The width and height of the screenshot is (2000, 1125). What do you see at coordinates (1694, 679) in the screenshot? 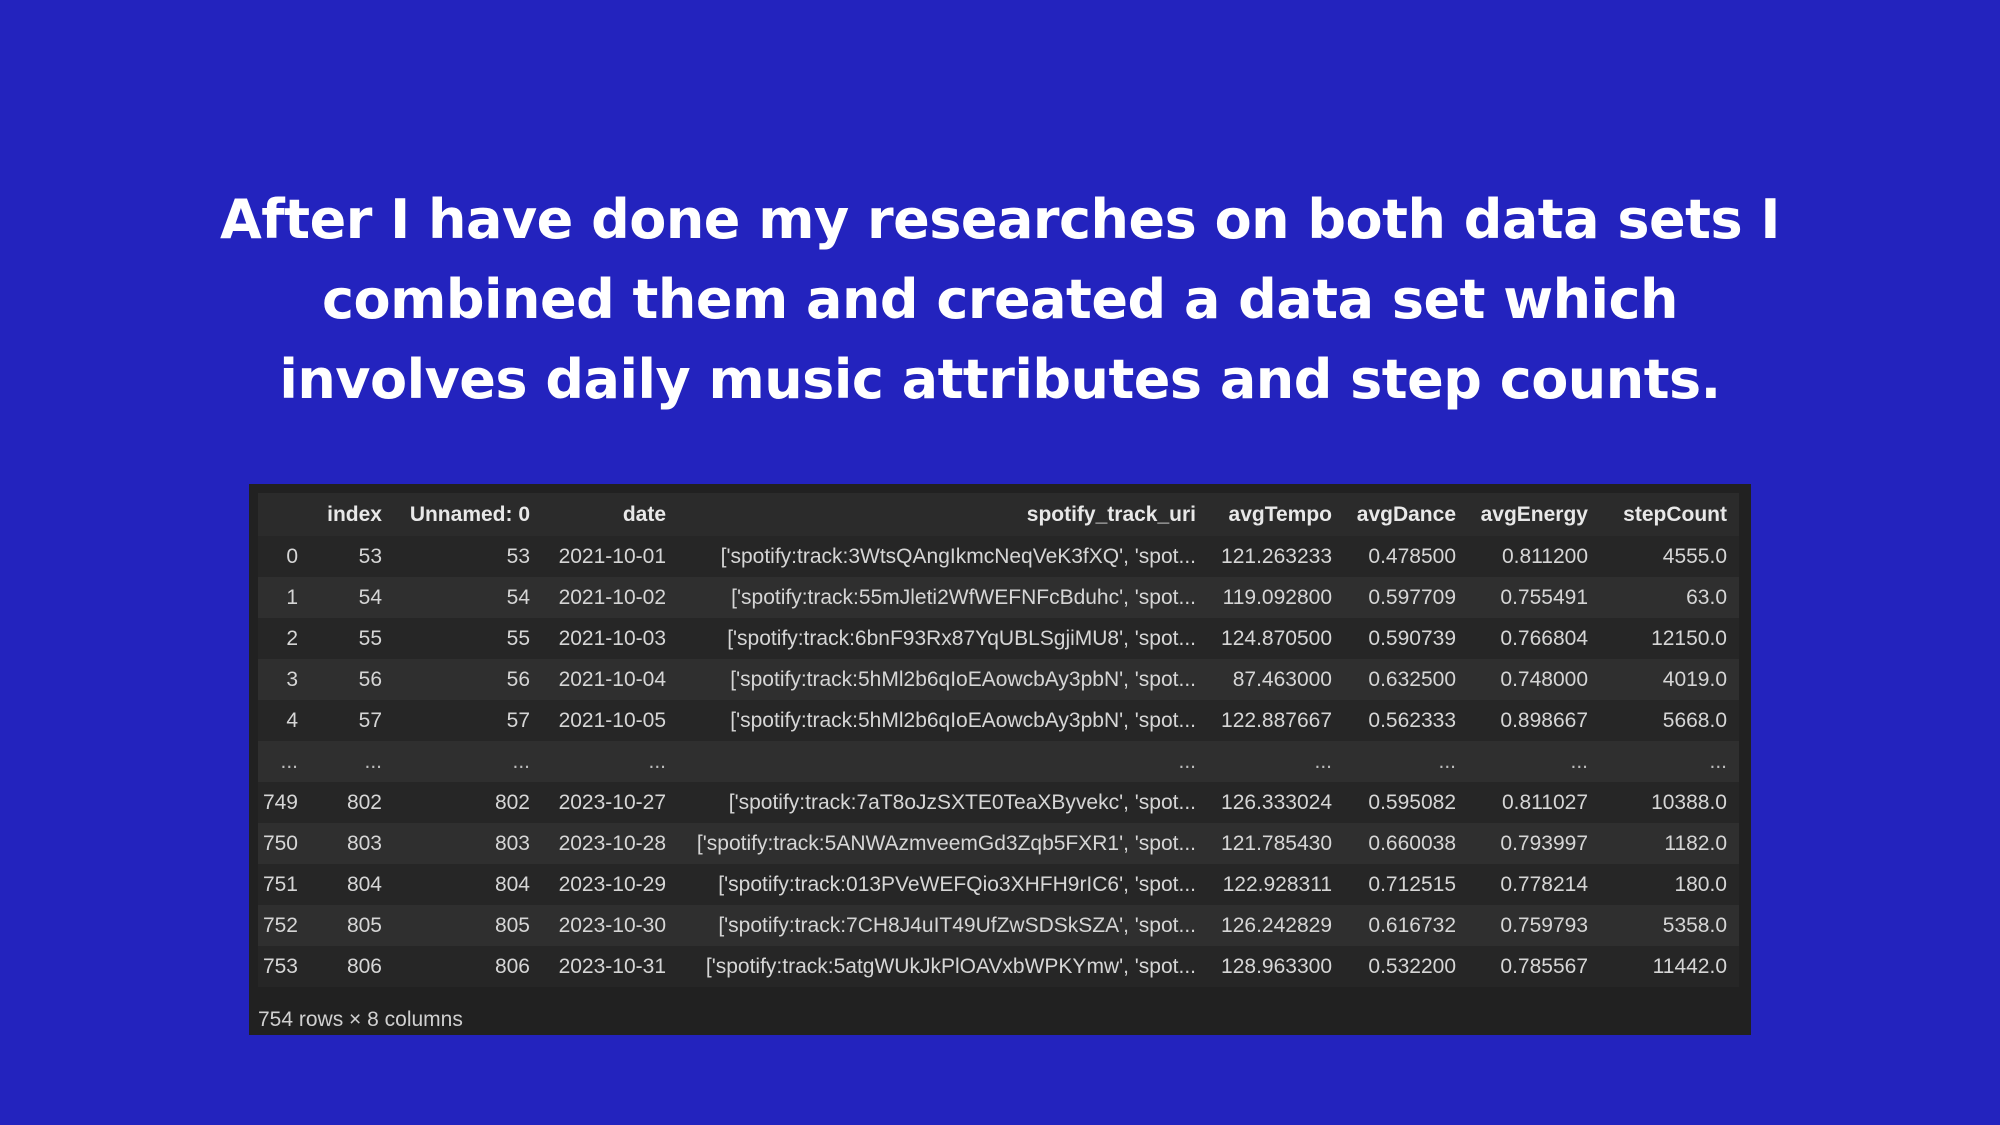
I see `cell-step-count: 4019.0` at bounding box center [1694, 679].